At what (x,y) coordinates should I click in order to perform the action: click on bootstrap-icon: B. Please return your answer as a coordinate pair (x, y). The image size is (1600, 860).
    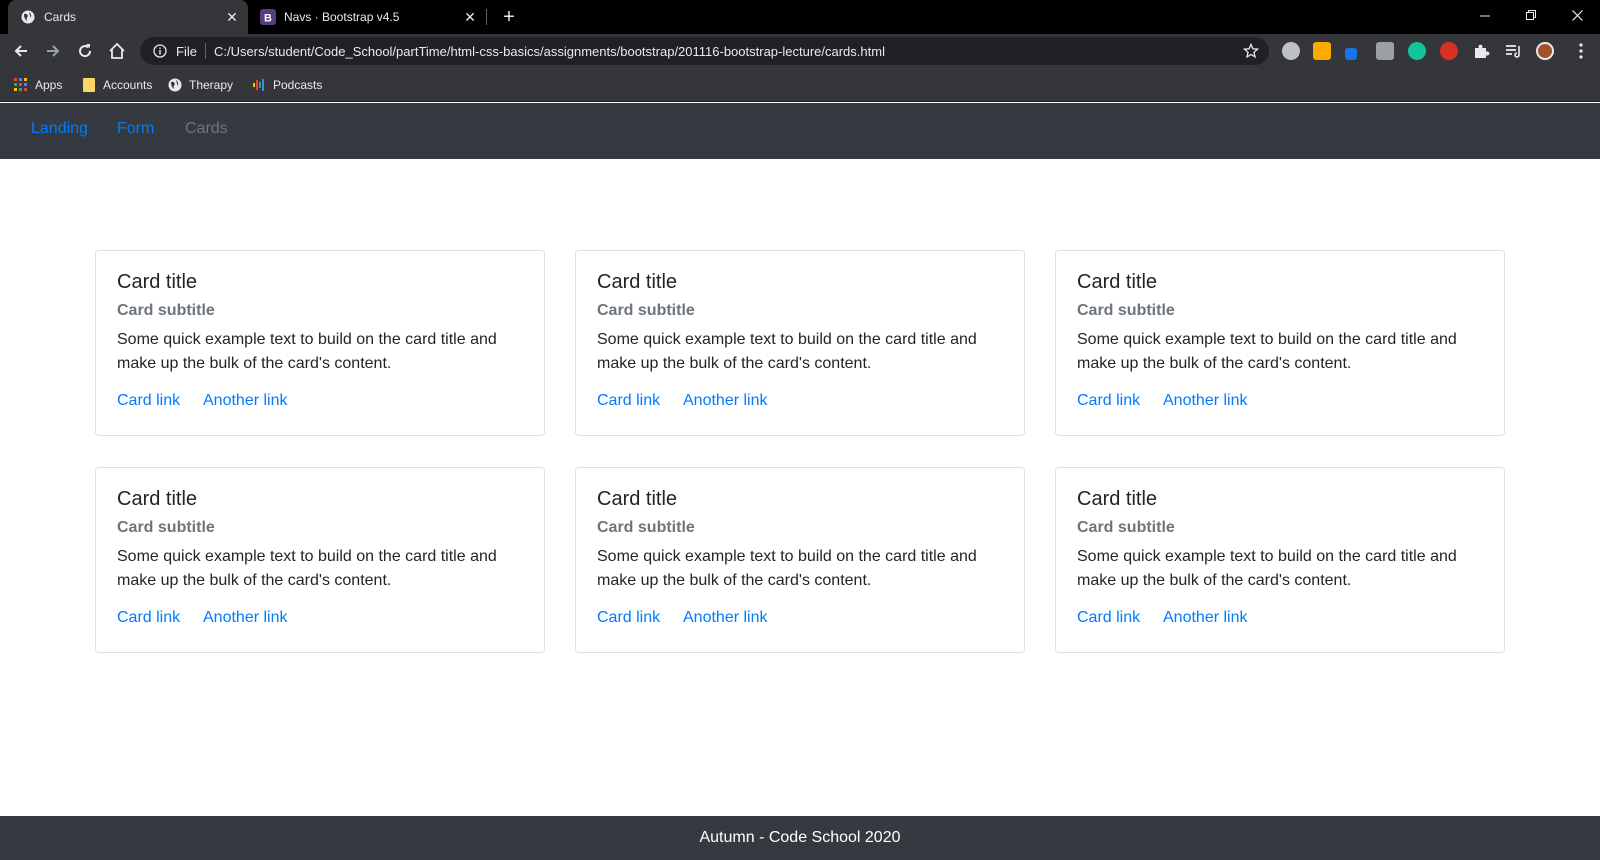
    Looking at the image, I should click on (268, 17).